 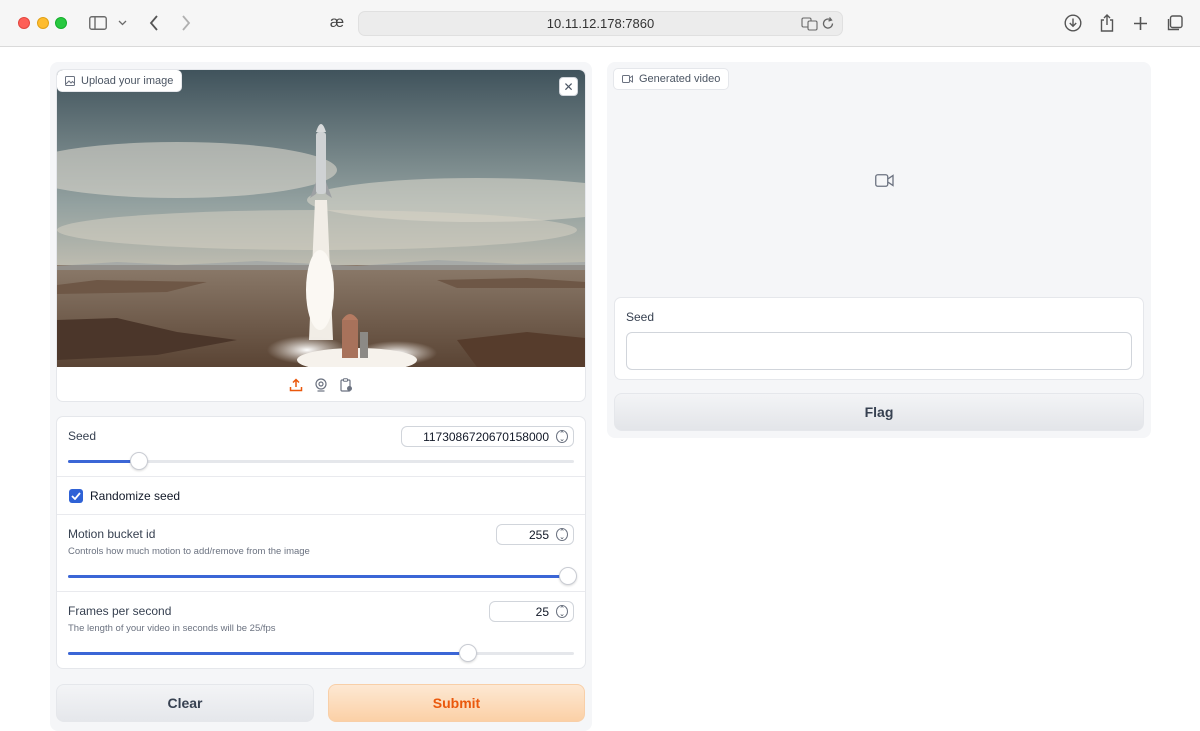 I want to click on translate-icon, so click(x=809, y=23).